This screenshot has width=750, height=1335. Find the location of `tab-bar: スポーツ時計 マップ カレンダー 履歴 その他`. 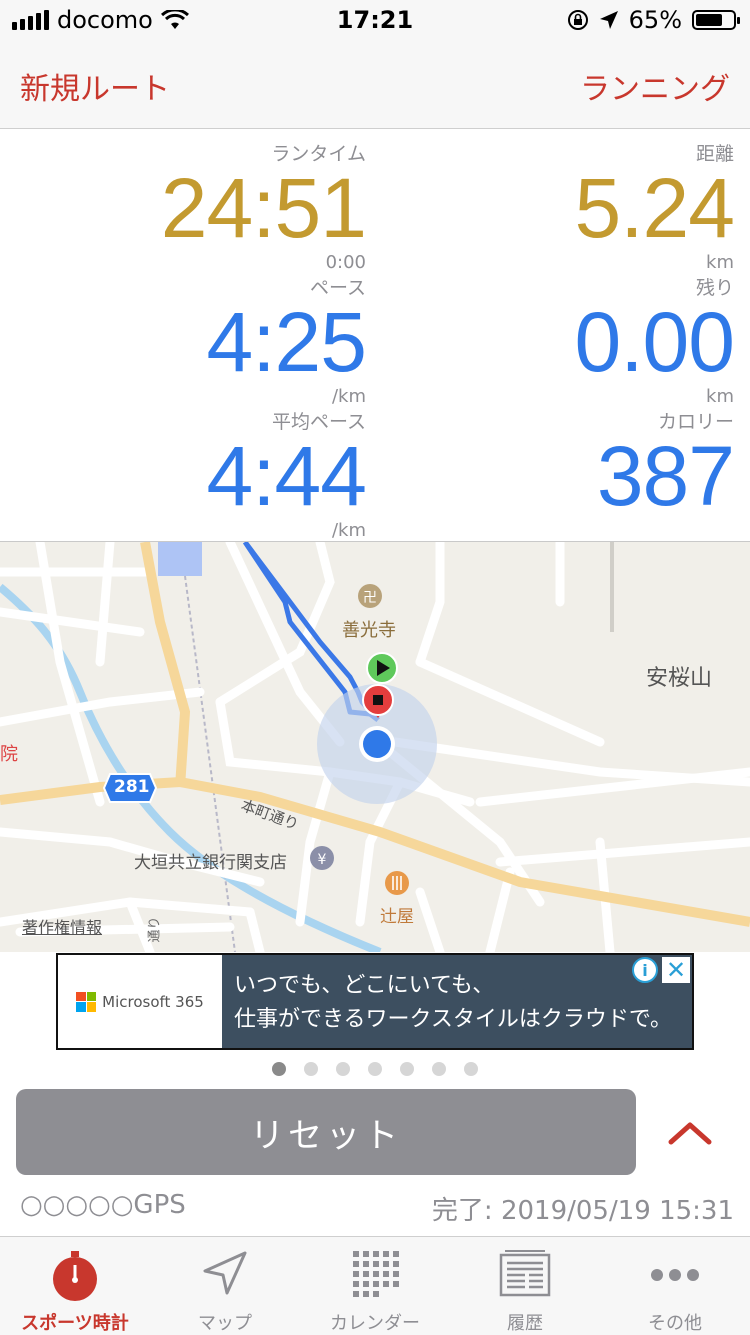

tab-bar: スポーツ時計 マップ カレンダー 履歴 その他 is located at coordinates (375, 1285).